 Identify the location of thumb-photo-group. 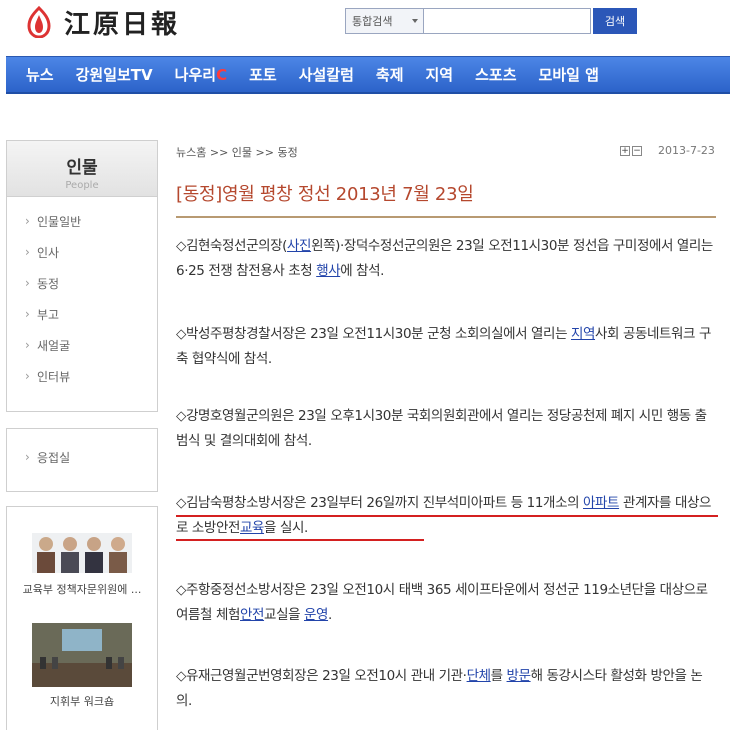
(82, 553).